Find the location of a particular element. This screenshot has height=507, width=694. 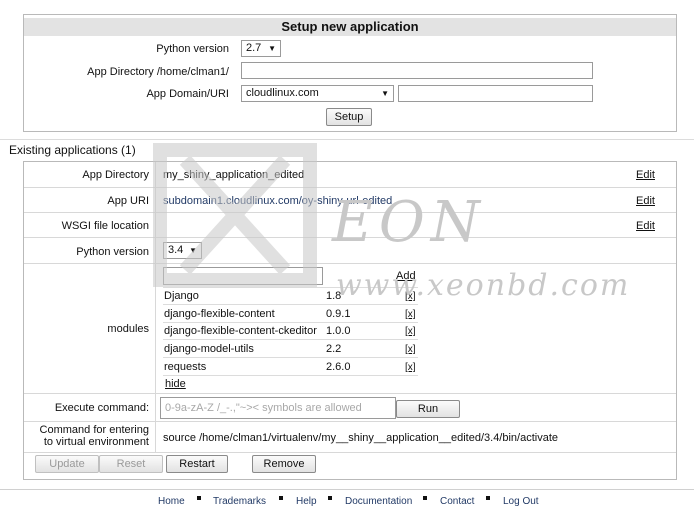

module-name: requests is located at coordinates (185, 367).